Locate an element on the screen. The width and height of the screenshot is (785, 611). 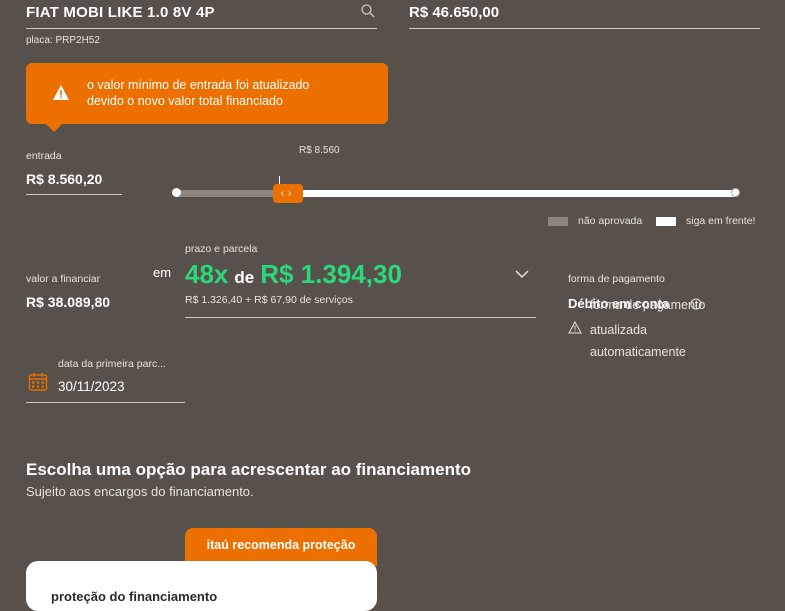
warning-outline-icon is located at coordinates (575, 327).